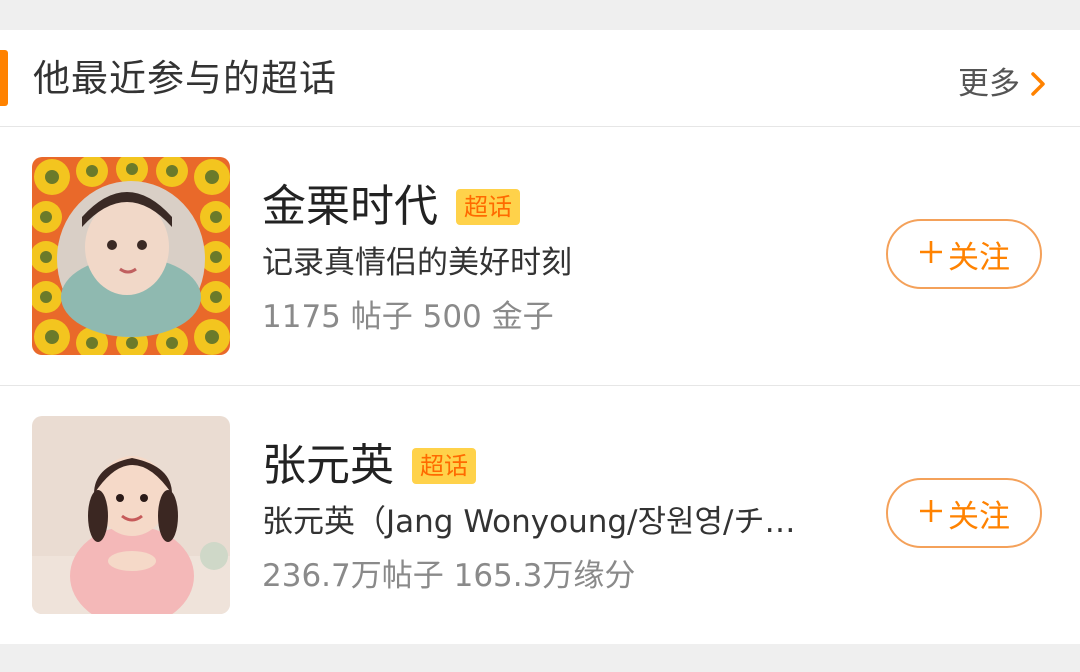  Describe the element at coordinates (989, 84) in the screenshot. I see `more-label: 更多` at that location.